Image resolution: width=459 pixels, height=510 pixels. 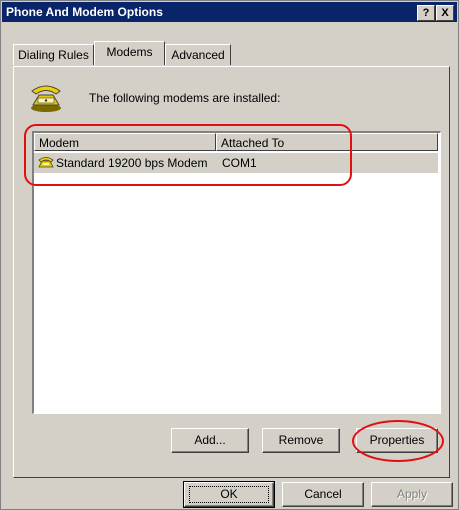 What do you see at coordinates (125, 142) in the screenshot?
I see `column-header-modem: Modem` at bounding box center [125, 142].